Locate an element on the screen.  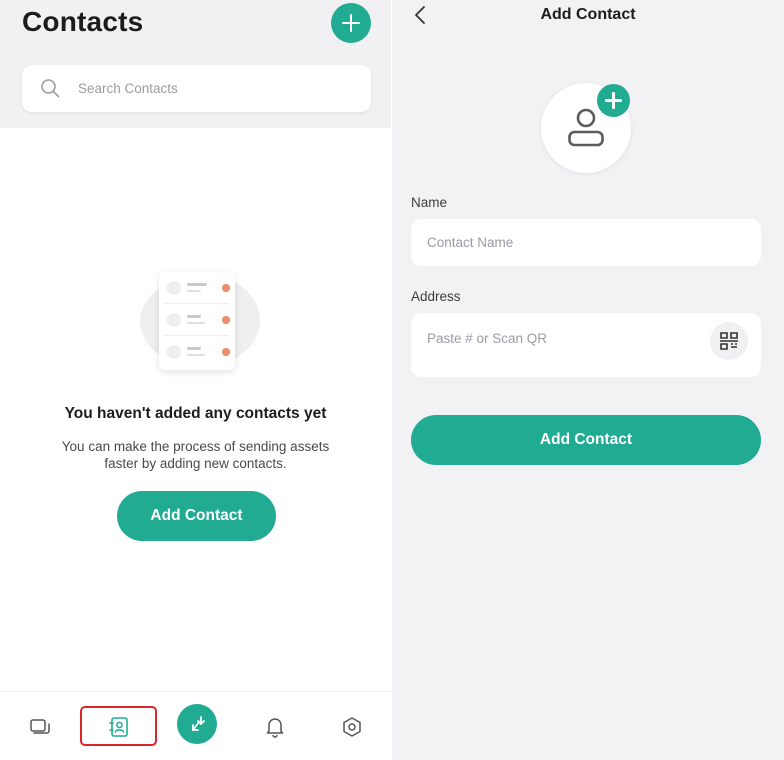
page-title: Add Contact is located at coordinates (588, 14).